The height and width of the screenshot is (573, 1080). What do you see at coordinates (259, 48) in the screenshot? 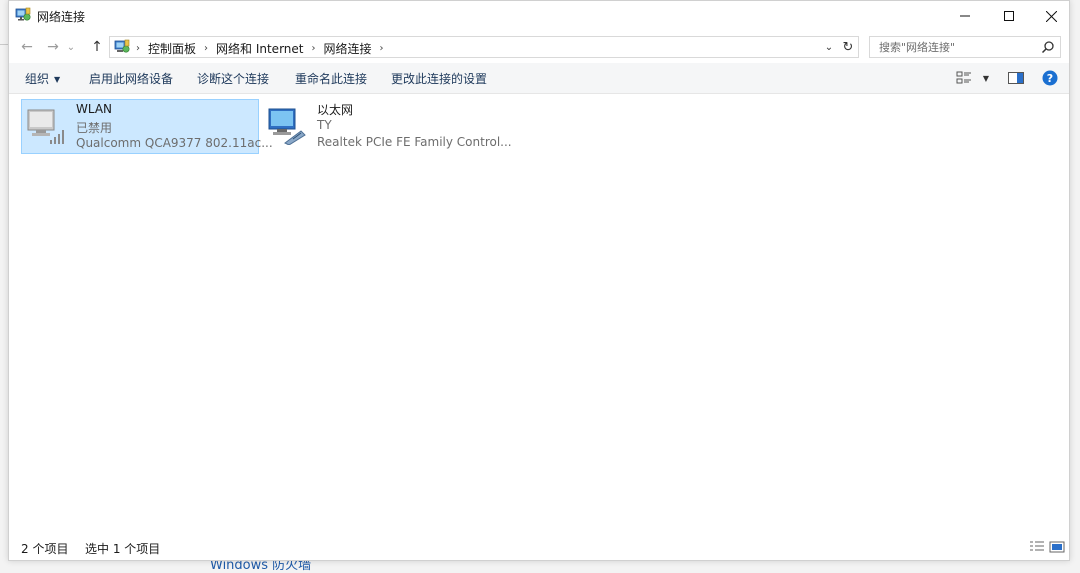
I see `breadcrumb-network-internet: 网络和 Internet` at bounding box center [259, 48].